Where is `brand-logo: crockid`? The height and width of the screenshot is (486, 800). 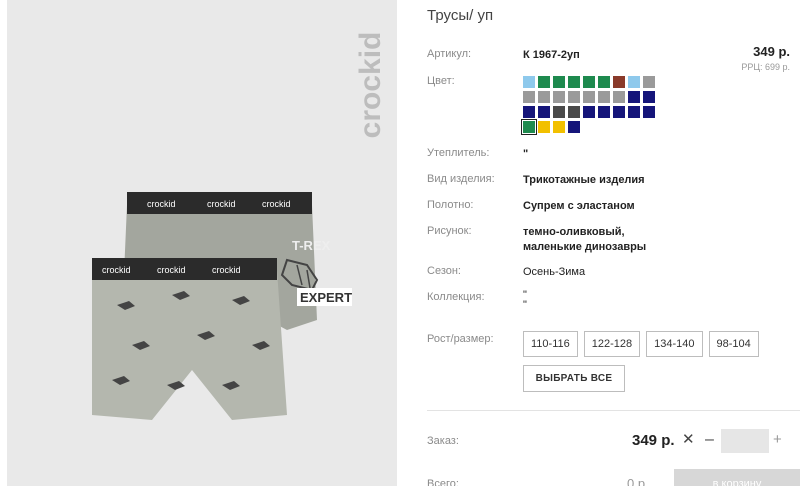 brand-logo: crockid is located at coordinates (370, 85).